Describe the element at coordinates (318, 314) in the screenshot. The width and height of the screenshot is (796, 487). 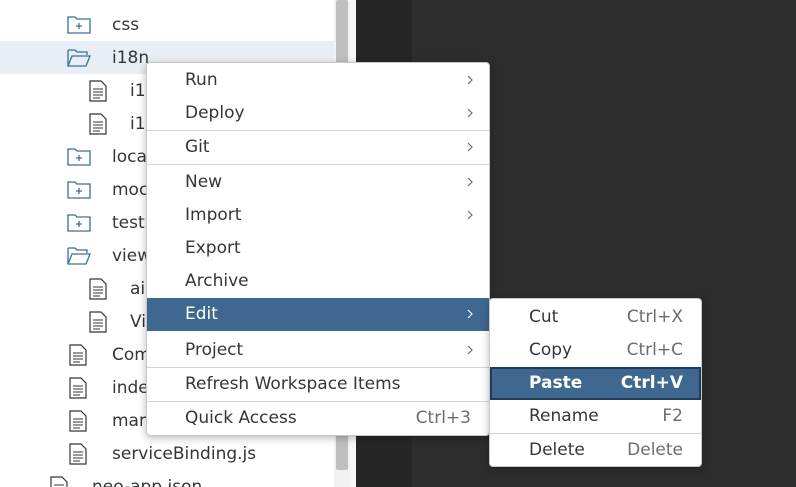
I see `menu-item-edit: Edit` at that location.